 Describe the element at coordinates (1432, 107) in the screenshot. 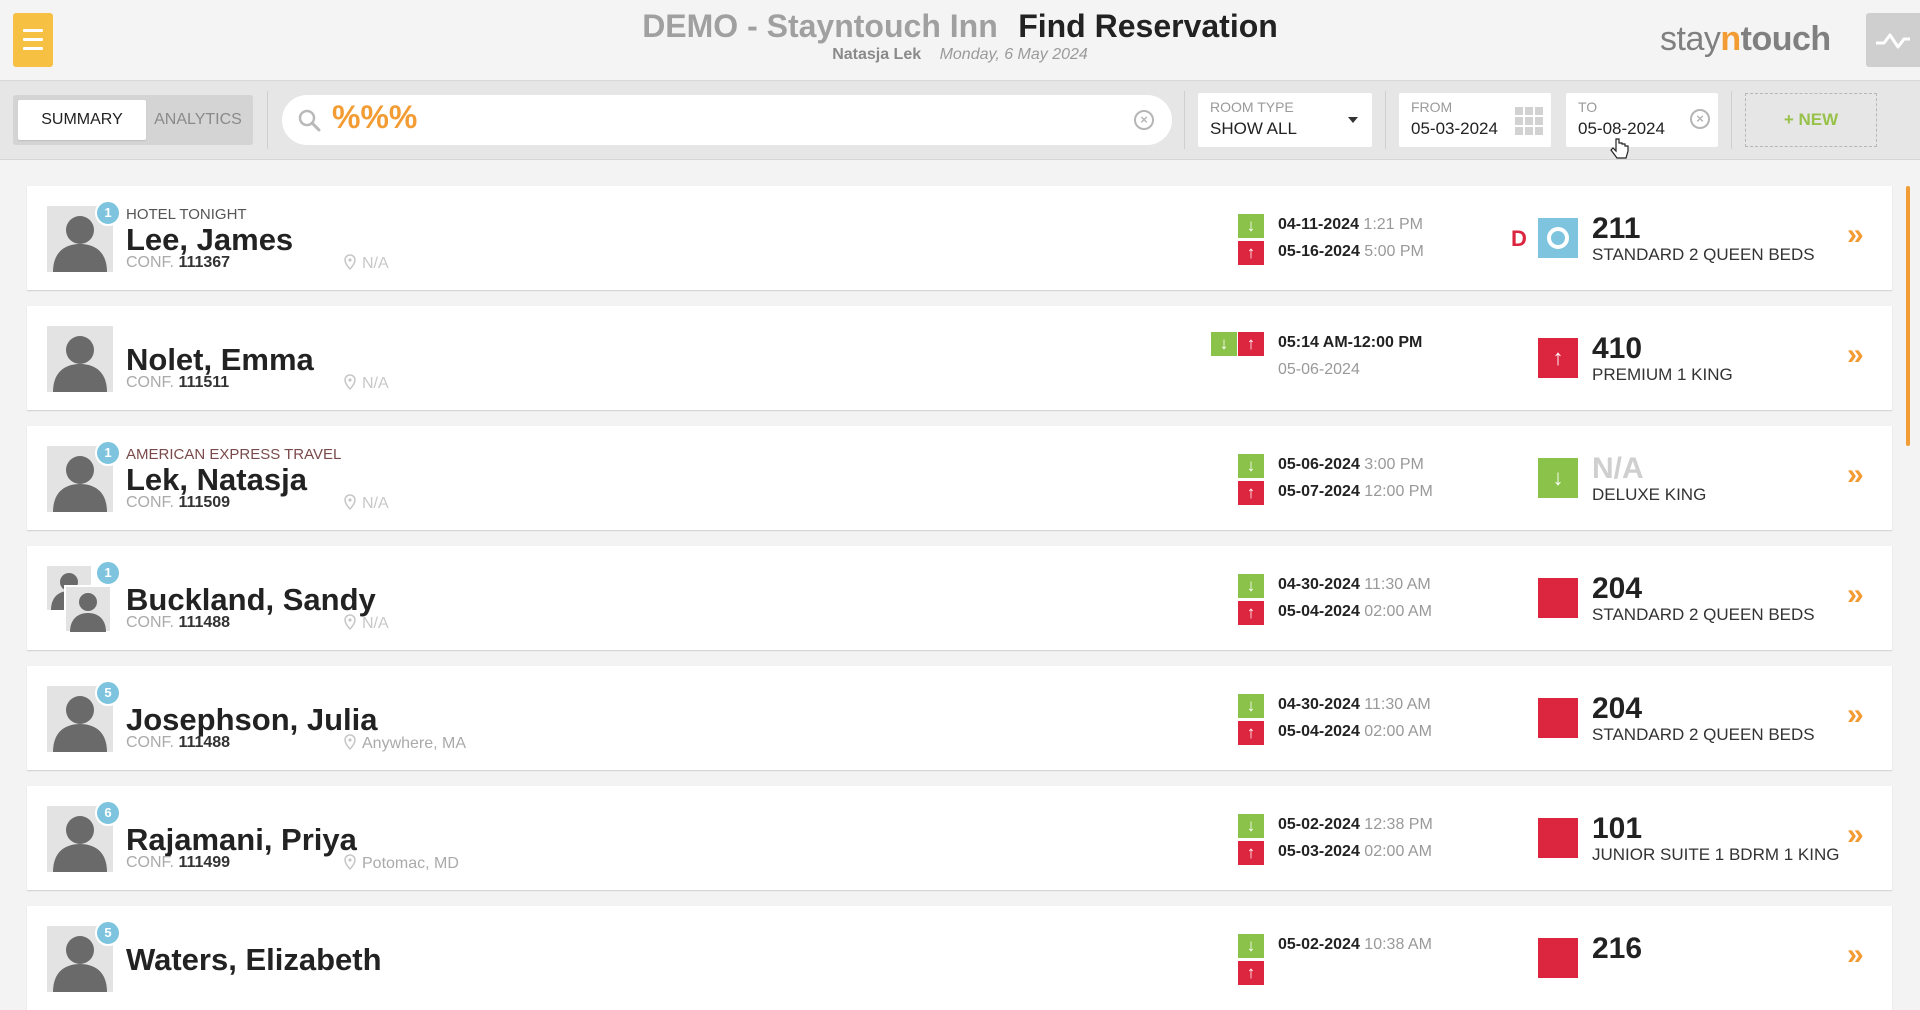

I see `from-label: FROM` at that location.